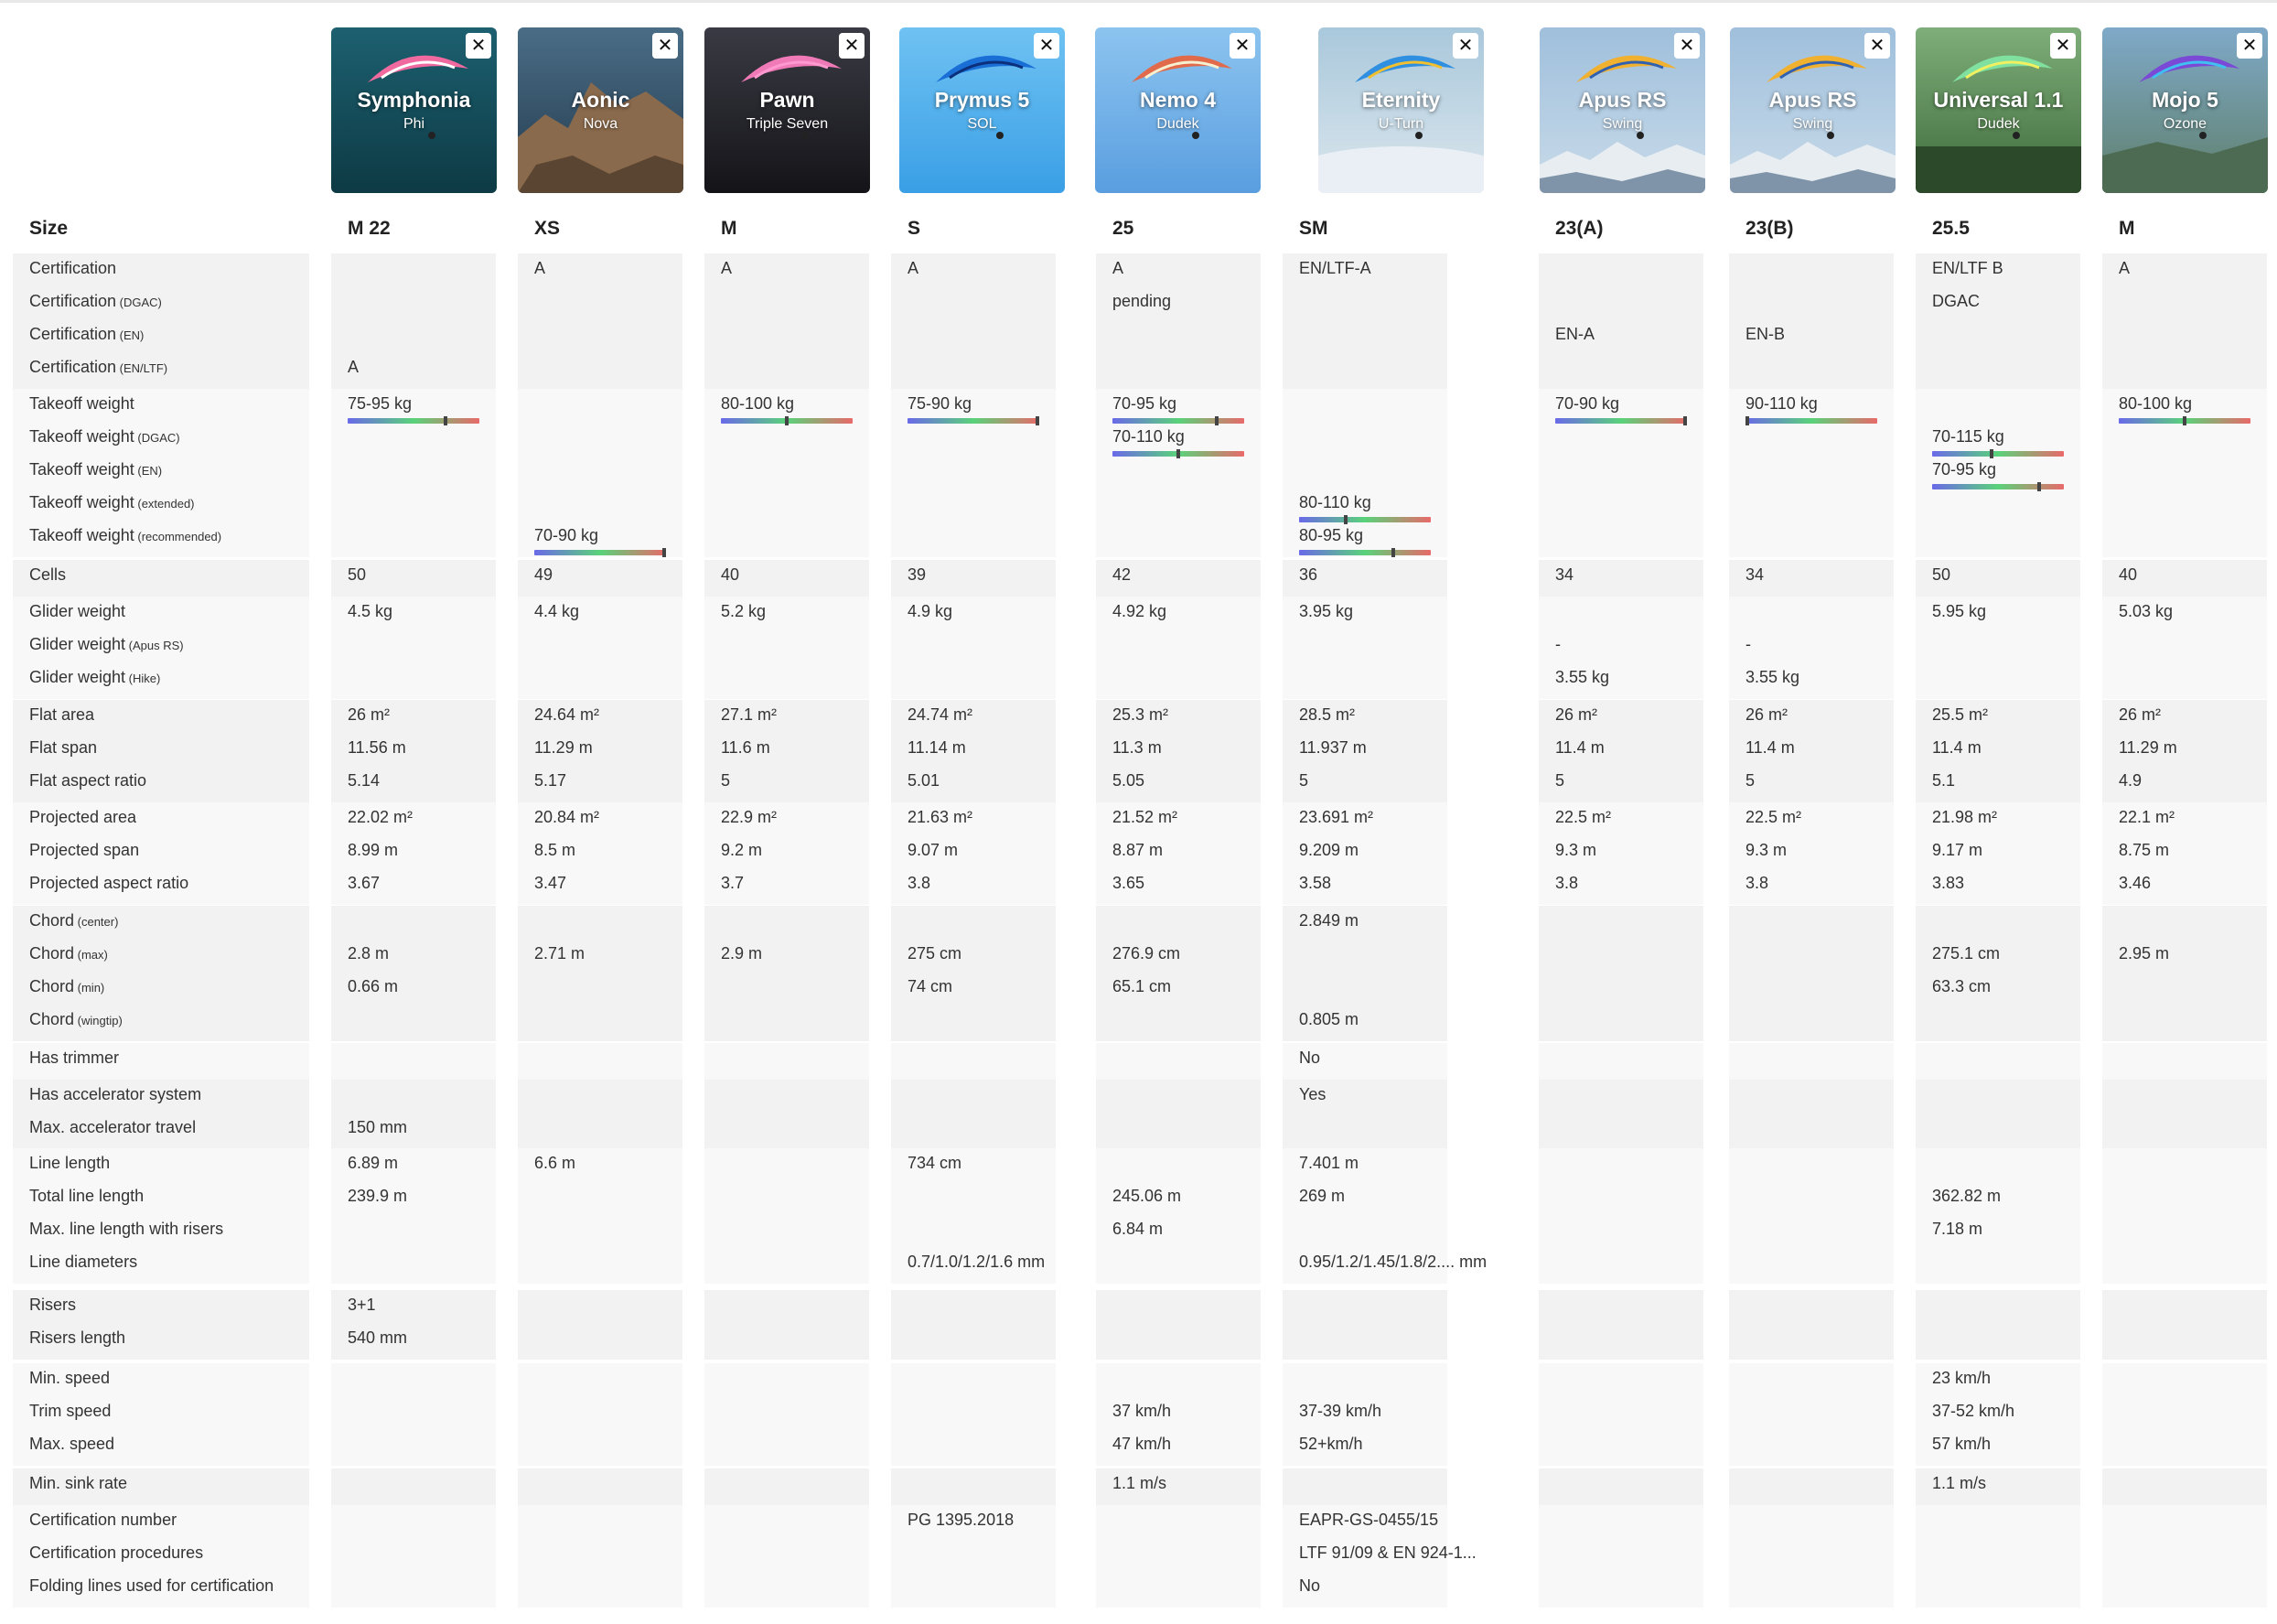  What do you see at coordinates (567, 817) in the screenshot?
I see `spec-value: 20.84 m²` at bounding box center [567, 817].